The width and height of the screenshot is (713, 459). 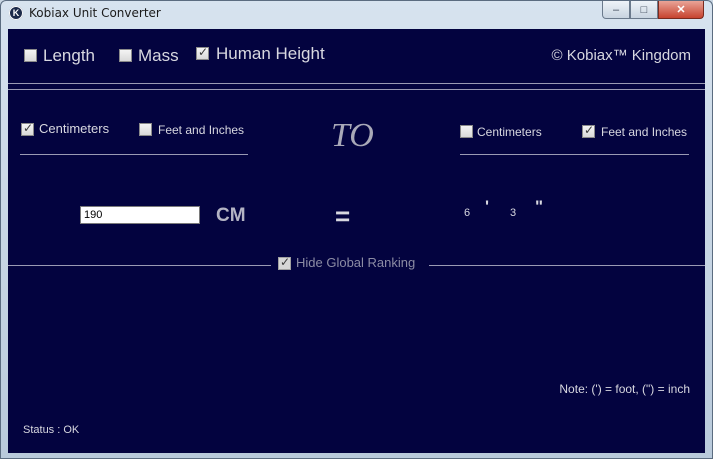 What do you see at coordinates (140, 215) in the screenshot?
I see `value-input` at bounding box center [140, 215].